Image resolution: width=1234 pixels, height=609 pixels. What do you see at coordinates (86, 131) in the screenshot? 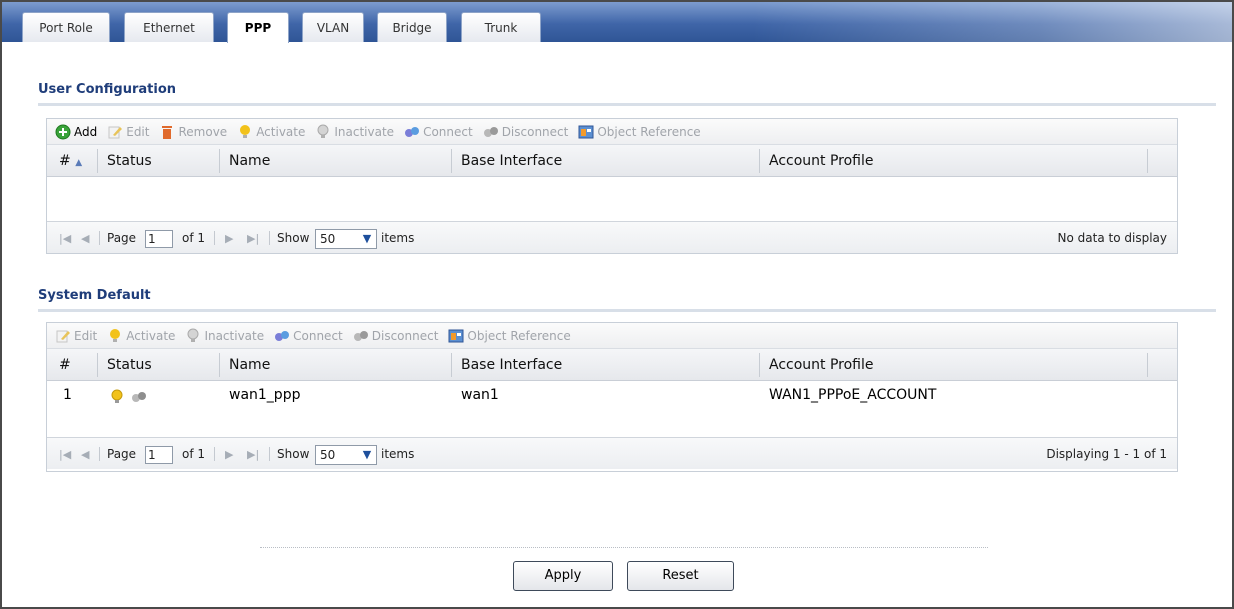
I see `add-label: Add` at bounding box center [86, 131].